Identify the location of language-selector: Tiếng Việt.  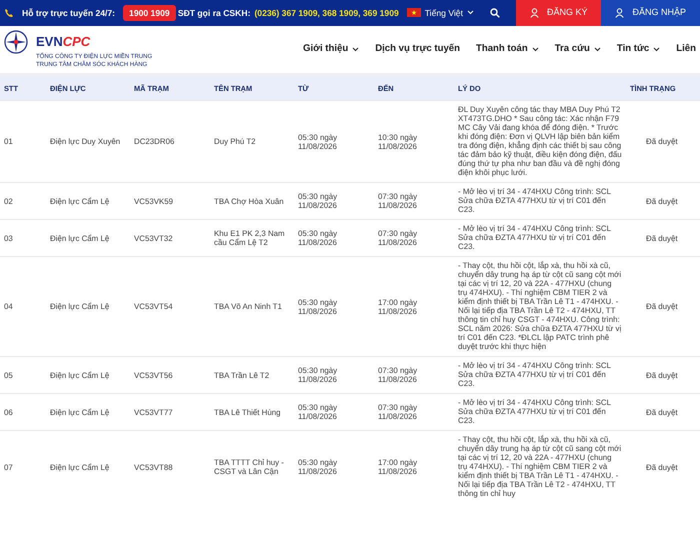
(449, 13).